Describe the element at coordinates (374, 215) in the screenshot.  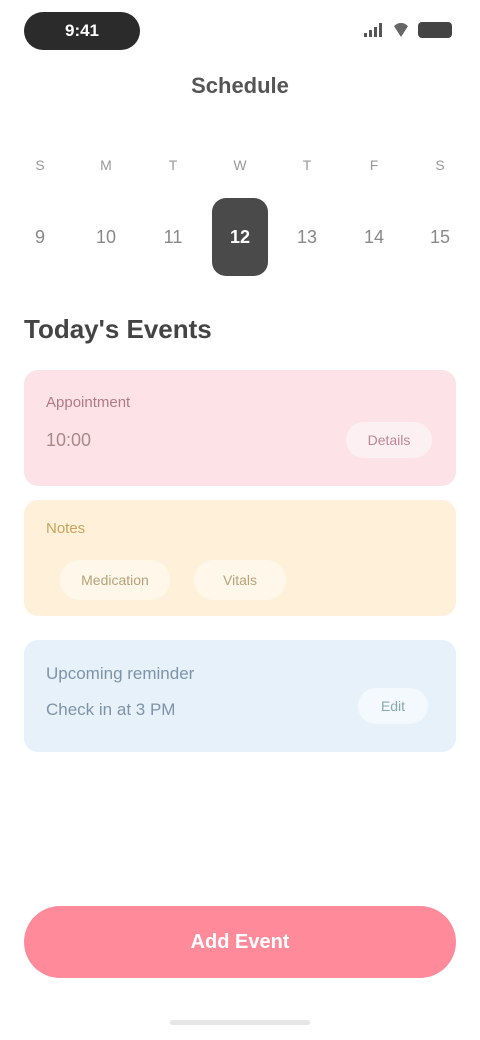
I see `day-5: F 14` at that location.